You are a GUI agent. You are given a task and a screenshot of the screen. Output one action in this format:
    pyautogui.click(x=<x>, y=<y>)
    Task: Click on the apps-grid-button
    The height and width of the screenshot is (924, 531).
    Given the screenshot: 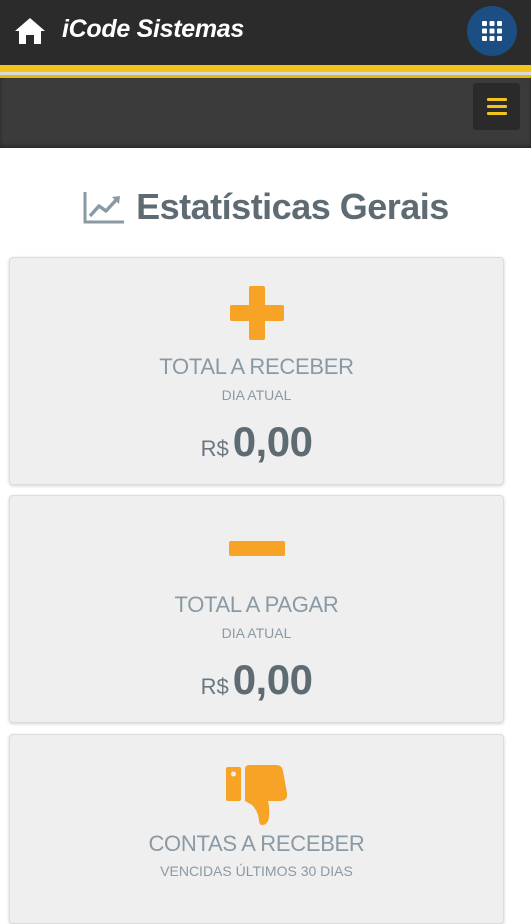 What is the action you would take?
    pyautogui.click(x=492, y=31)
    